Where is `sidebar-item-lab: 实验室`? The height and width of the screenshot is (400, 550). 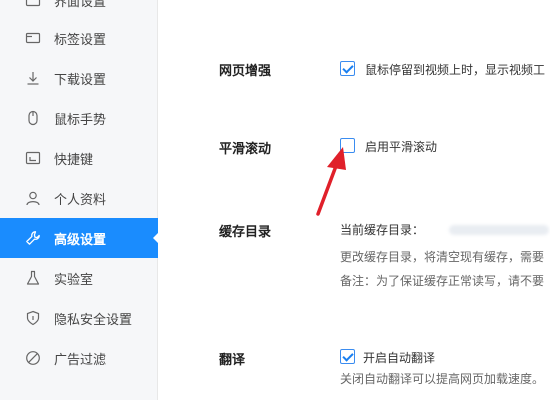 sidebar-item-lab: 实验室 is located at coordinates (79, 278).